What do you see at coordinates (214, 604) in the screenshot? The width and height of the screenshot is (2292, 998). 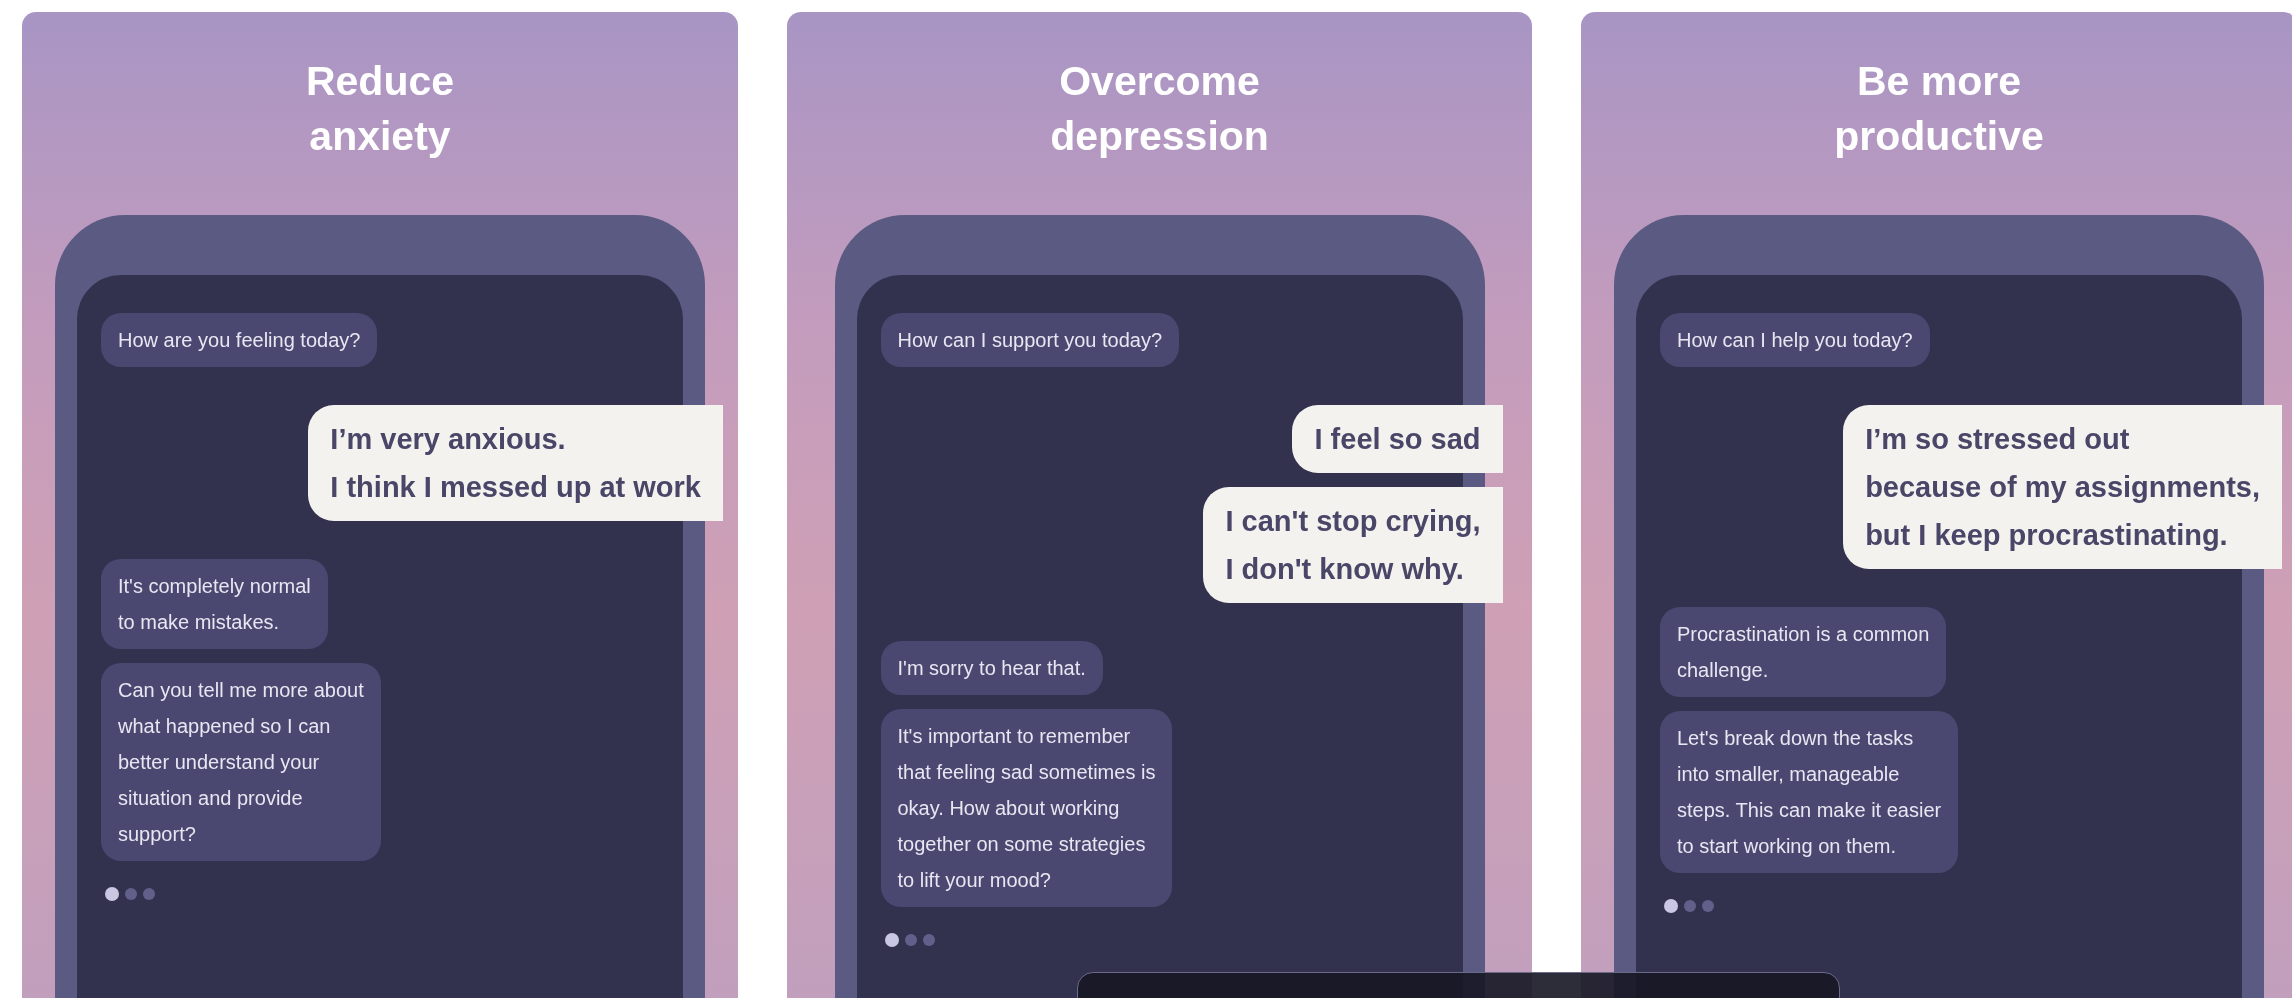 I see `assistant-message-bubble: It's completely normal to make mistakes.` at bounding box center [214, 604].